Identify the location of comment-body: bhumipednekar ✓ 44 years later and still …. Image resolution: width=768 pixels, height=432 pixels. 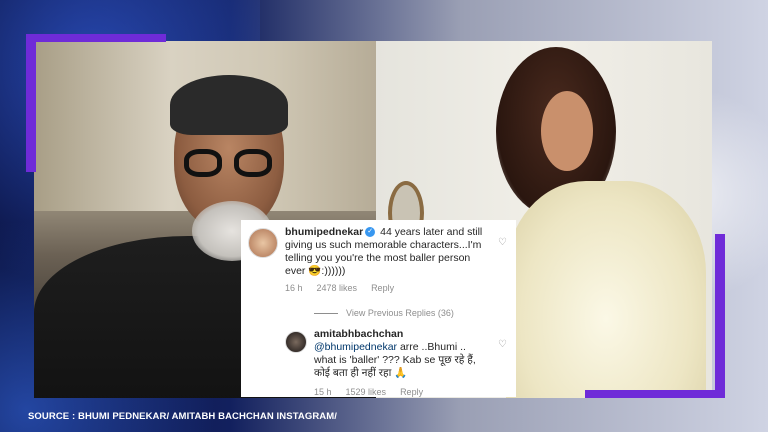
(387, 252).